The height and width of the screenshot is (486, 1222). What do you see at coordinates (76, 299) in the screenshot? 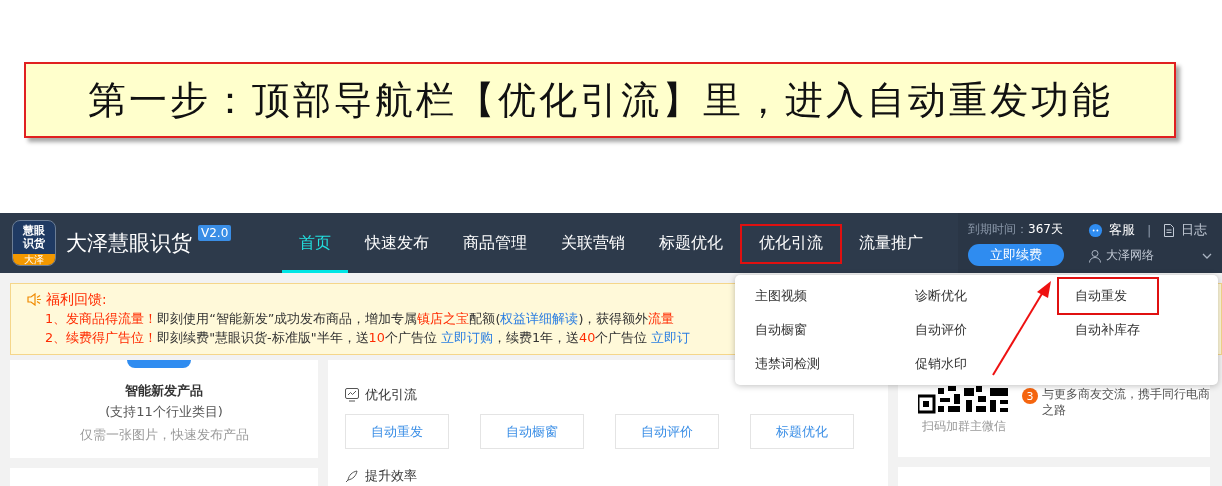
I see `notice-title: 福利回馈:` at bounding box center [76, 299].